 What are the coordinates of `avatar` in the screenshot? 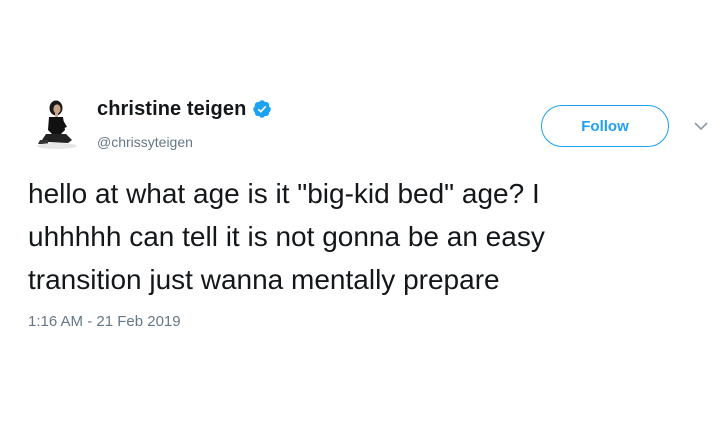 It's located at (57, 125).